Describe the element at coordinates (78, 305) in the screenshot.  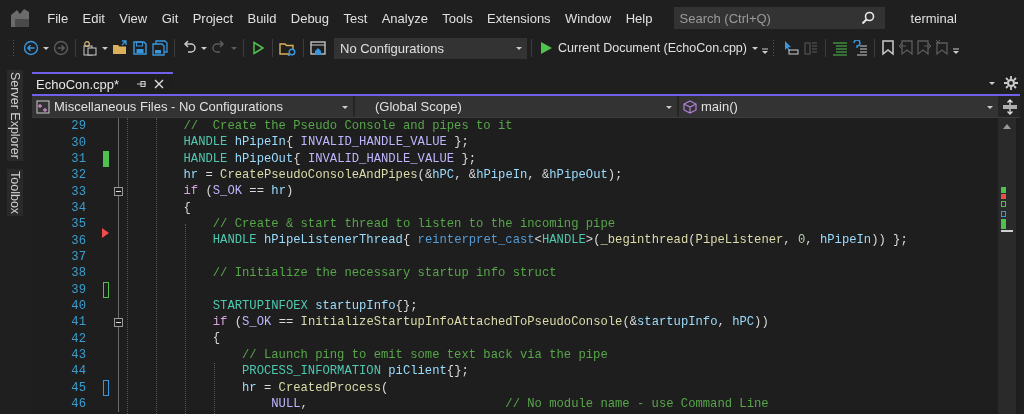
I see `line-number: 40` at that location.